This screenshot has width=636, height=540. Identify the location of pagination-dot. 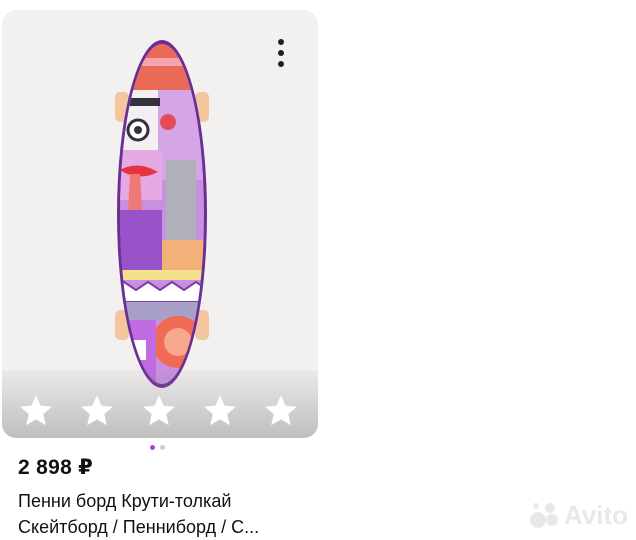
(162, 447).